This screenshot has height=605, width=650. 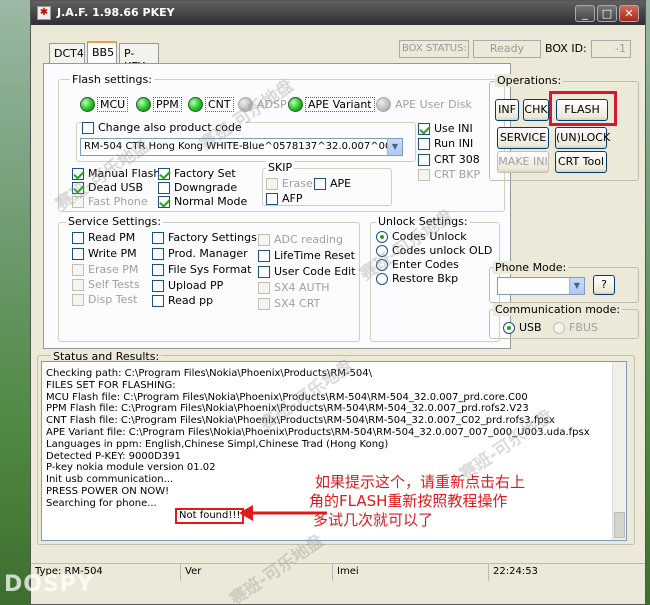 I want to click on factory-set-checkbox: Factory Set, so click(x=197, y=173).